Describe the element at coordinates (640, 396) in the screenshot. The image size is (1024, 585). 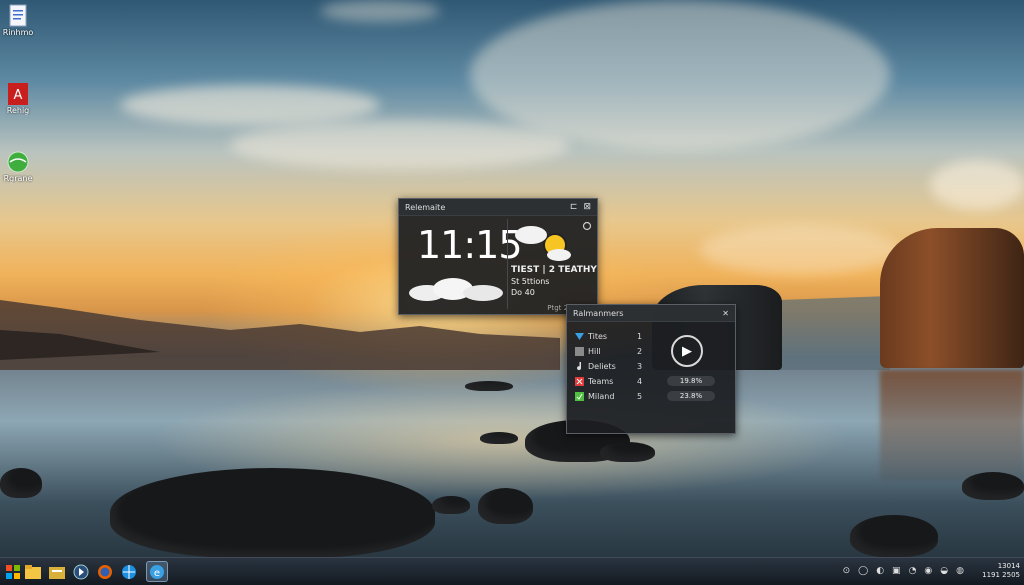
I see `list-item-number: 5` at that location.